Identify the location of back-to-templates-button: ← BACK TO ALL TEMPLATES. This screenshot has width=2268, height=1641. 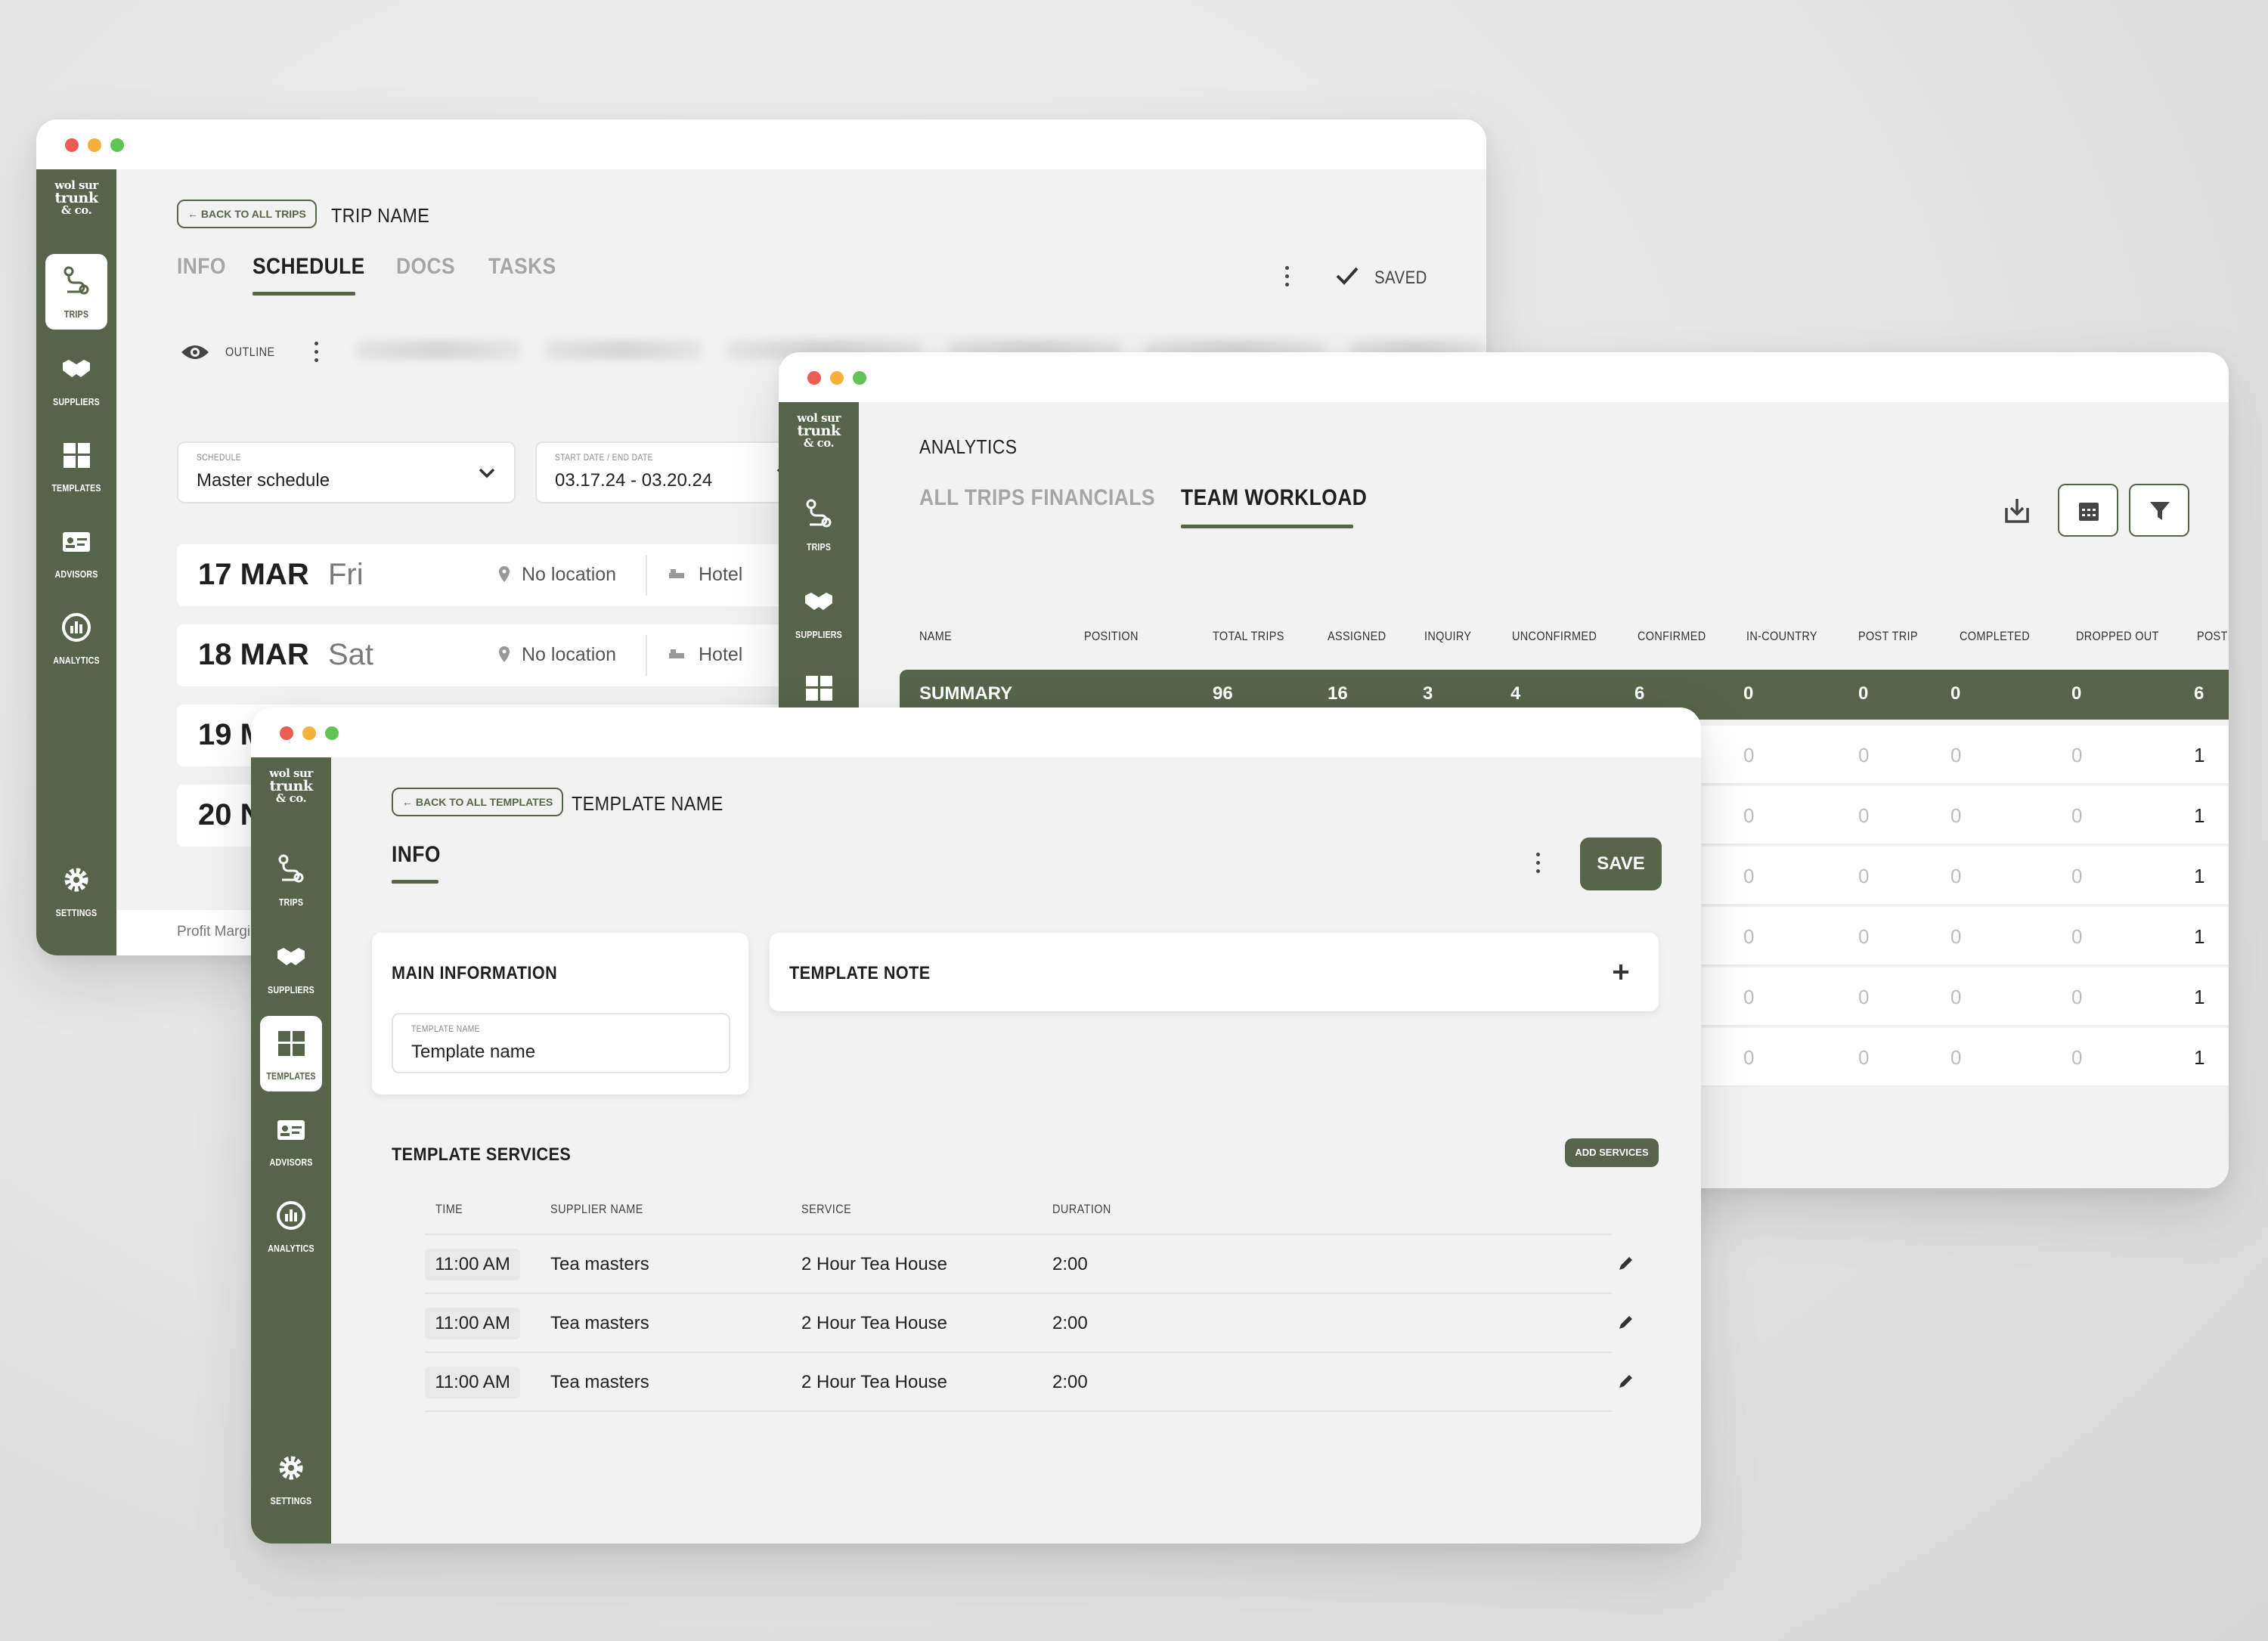
(478, 802).